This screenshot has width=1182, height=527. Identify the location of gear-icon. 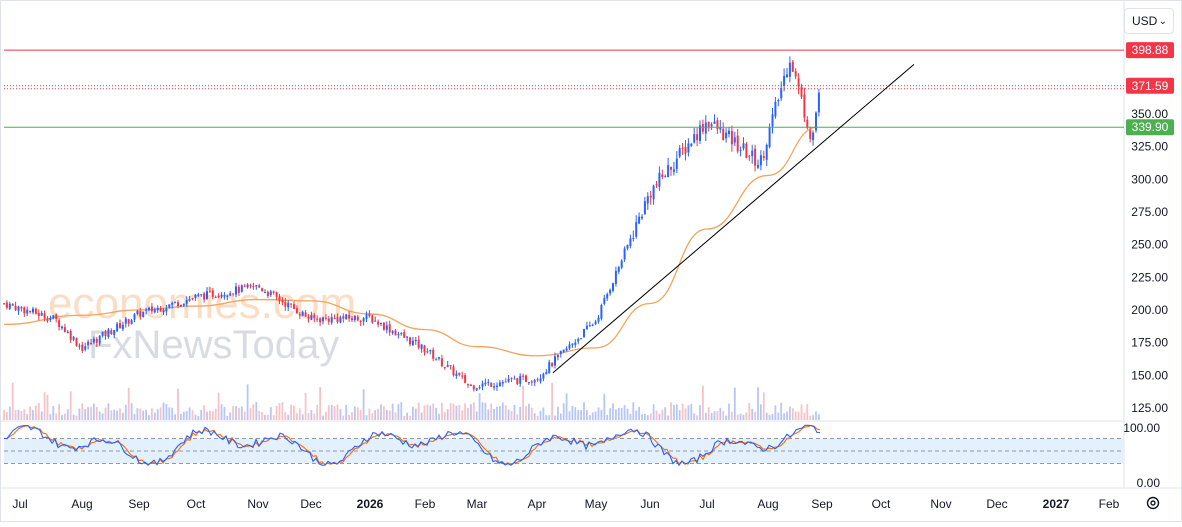
(1153, 503).